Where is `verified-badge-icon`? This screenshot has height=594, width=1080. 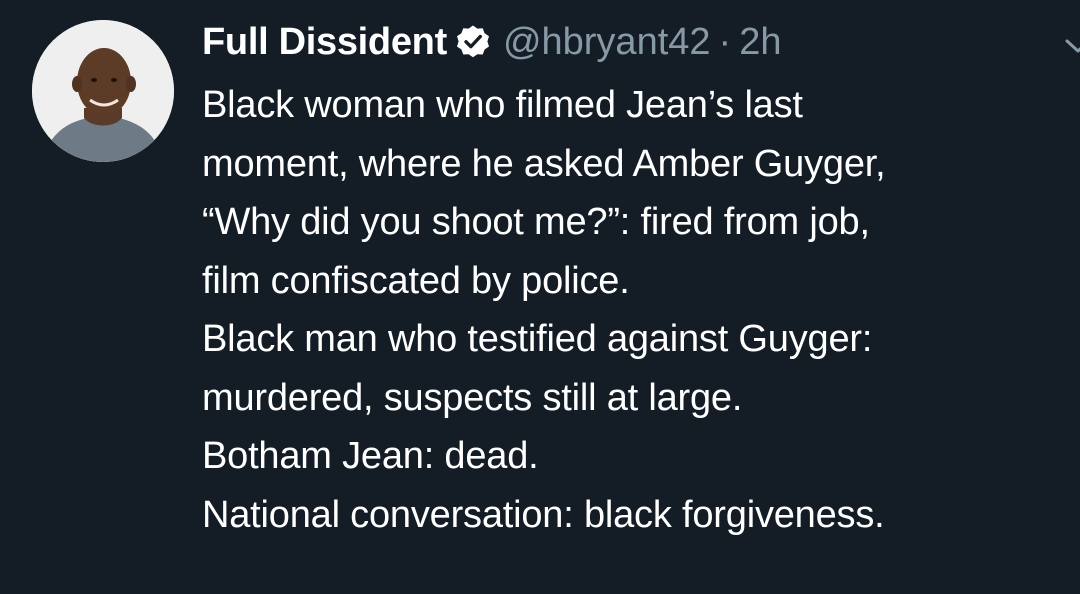 verified-badge-icon is located at coordinates (473, 42).